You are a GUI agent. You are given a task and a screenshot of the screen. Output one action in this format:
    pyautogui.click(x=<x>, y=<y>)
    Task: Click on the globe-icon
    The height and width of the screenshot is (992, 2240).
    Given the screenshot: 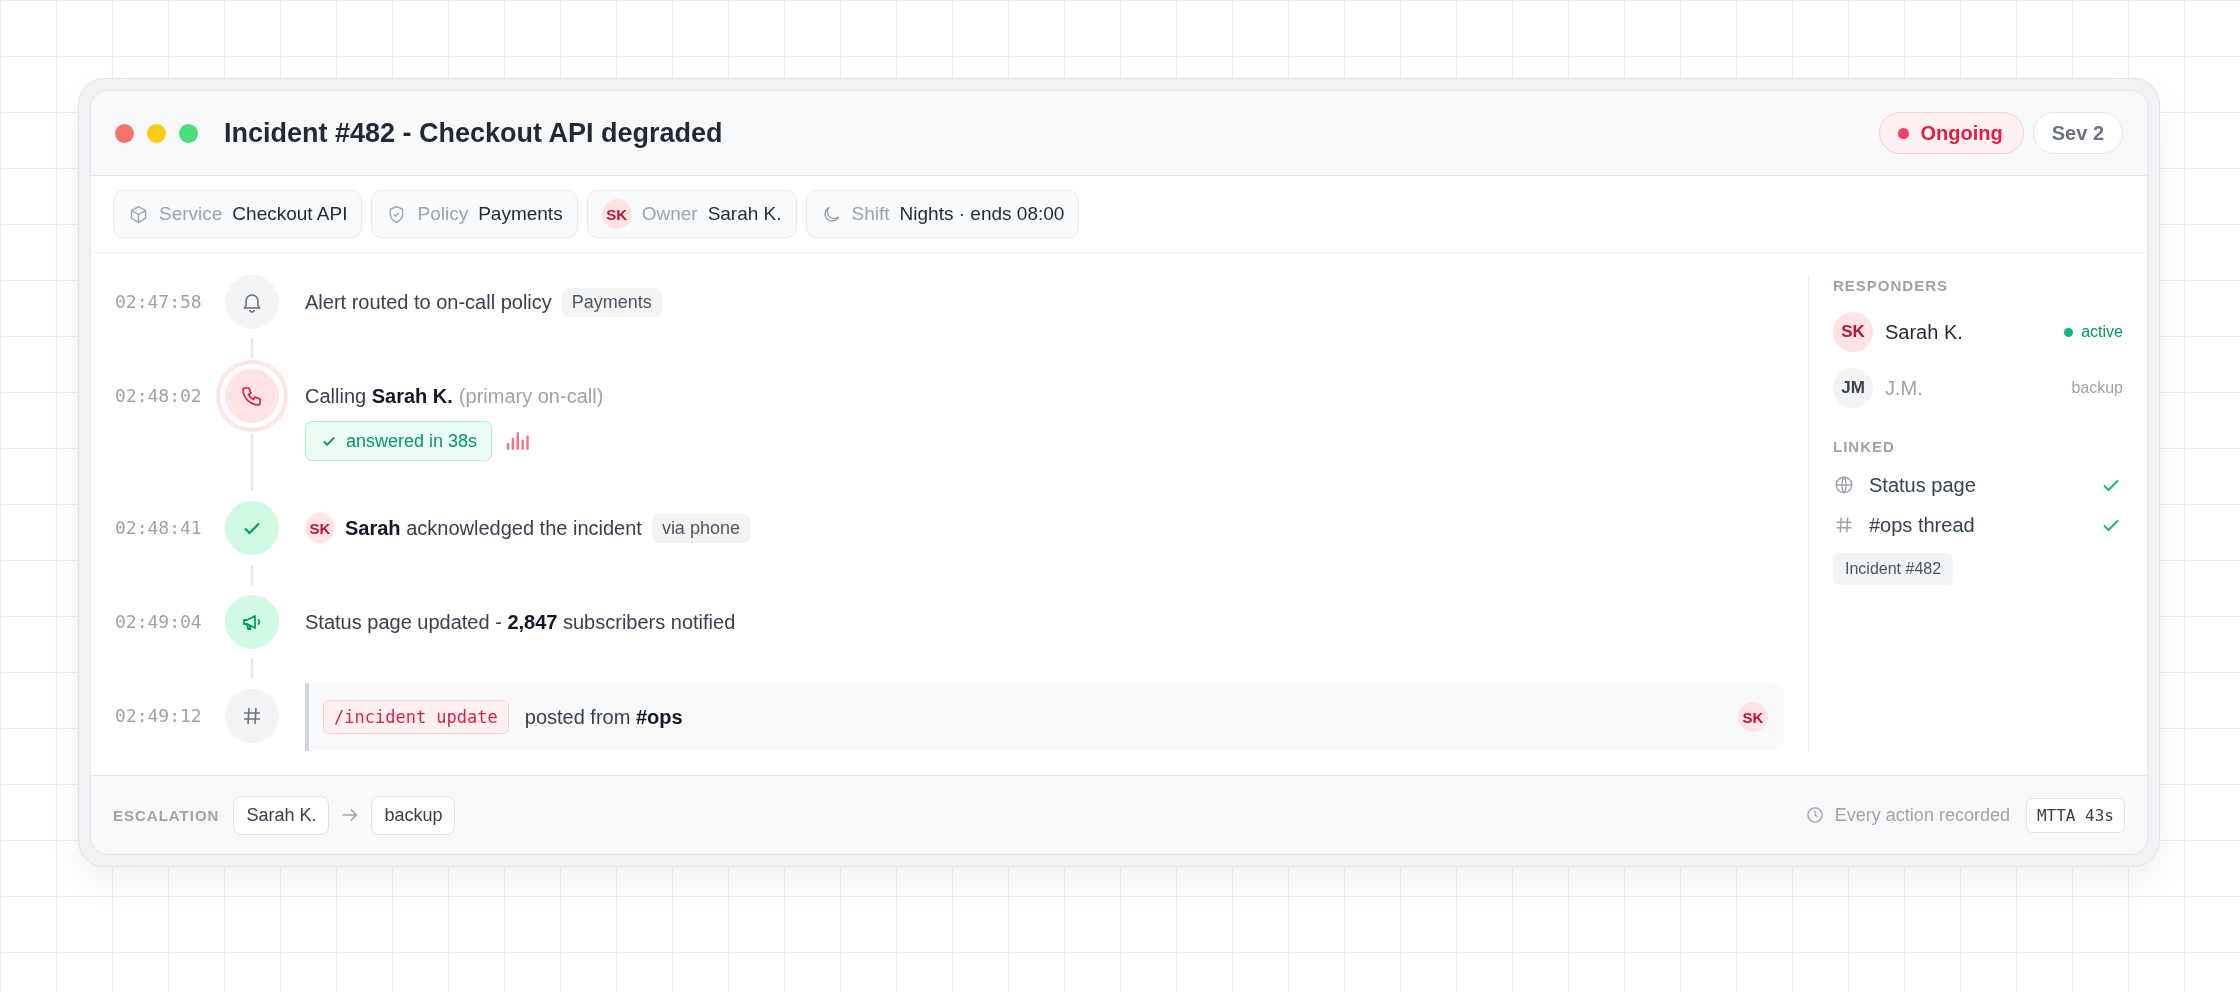 What is the action you would take?
    pyautogui.click(x=1844, y=485)
    